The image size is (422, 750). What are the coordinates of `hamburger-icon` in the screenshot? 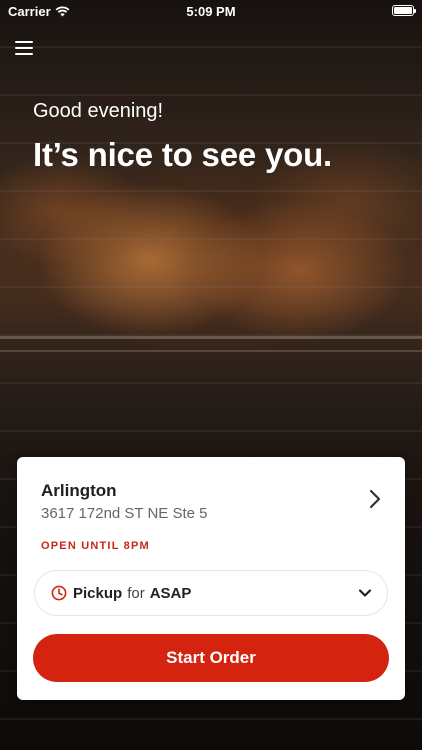 It's located at (24, 42).